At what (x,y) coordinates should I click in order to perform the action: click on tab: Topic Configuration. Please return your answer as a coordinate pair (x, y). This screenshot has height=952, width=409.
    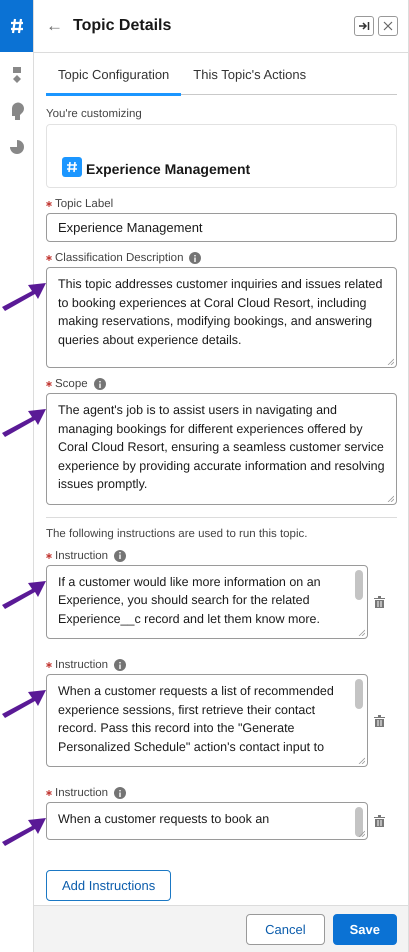
    Looking at the image, I should click on (114, 76).